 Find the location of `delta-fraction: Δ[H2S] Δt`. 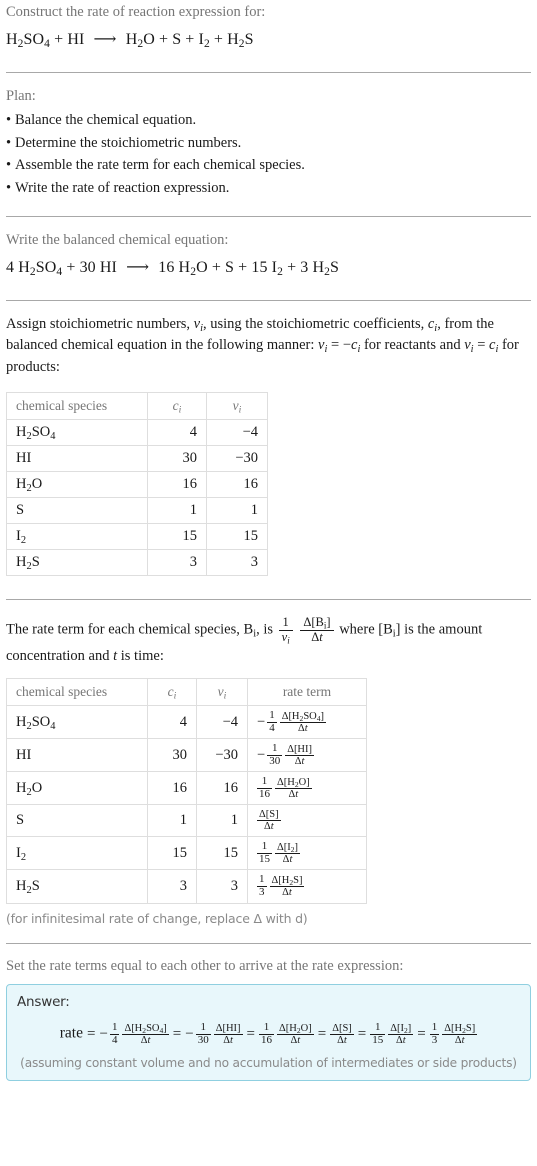

delta-fraction: Δ[H2S] Δt is located at coordinates (460, 1034).